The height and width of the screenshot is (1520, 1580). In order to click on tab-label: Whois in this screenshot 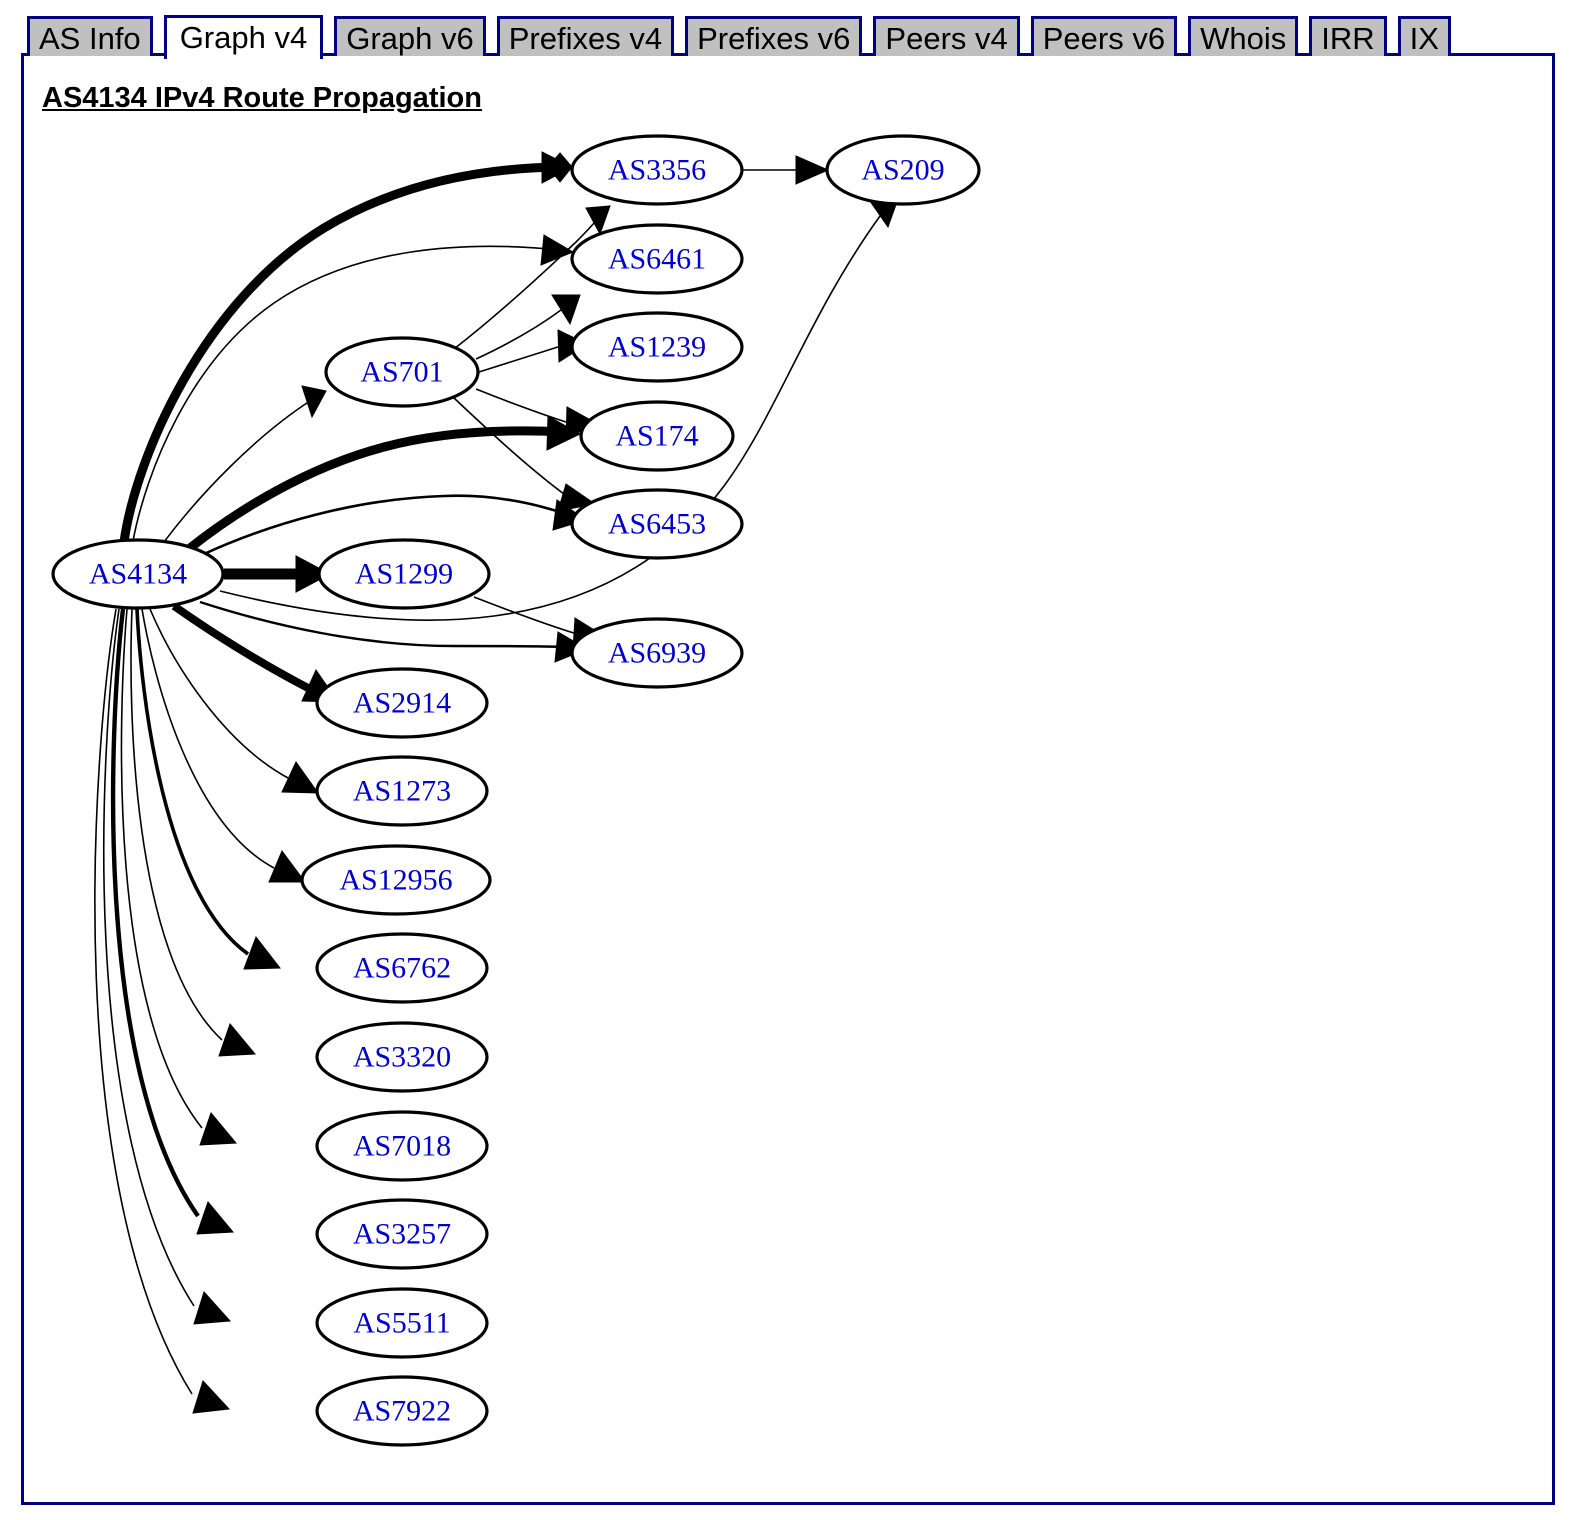, I will do `click(1243, 38)`.